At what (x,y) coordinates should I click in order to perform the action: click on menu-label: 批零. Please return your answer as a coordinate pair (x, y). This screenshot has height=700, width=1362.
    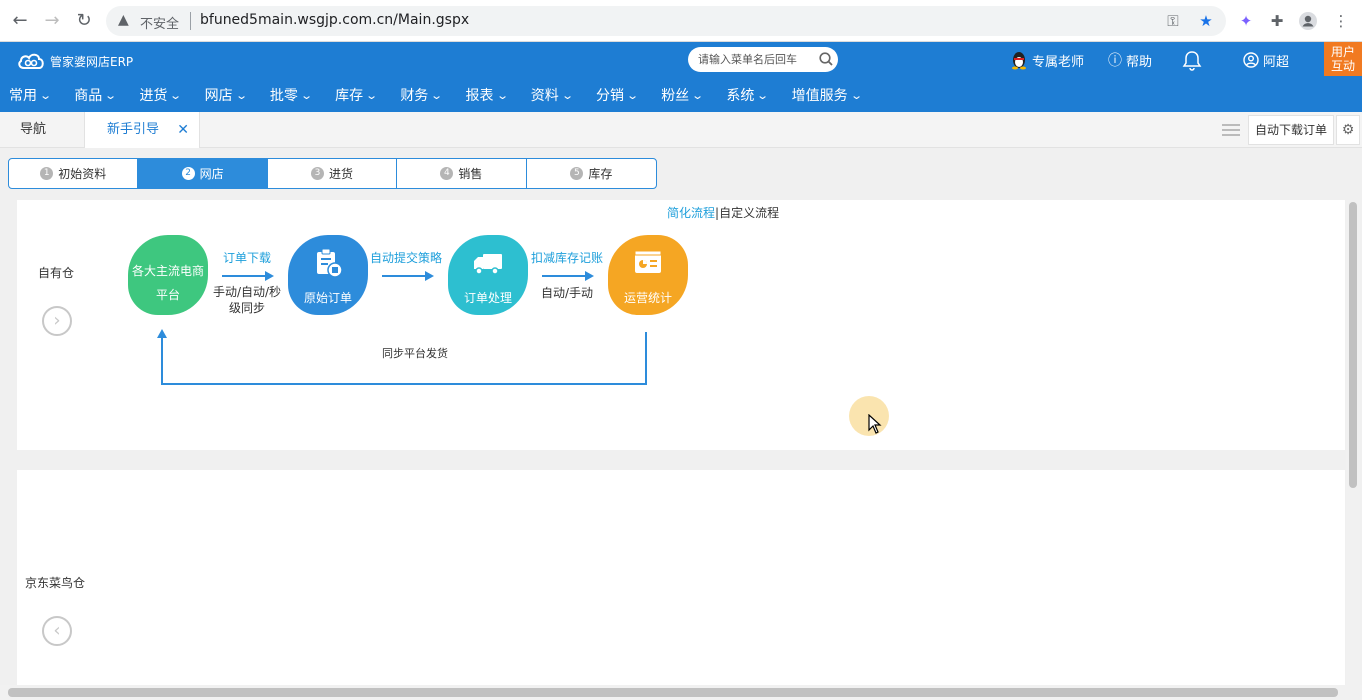
    Looking at the image, I should click on (283, 96).